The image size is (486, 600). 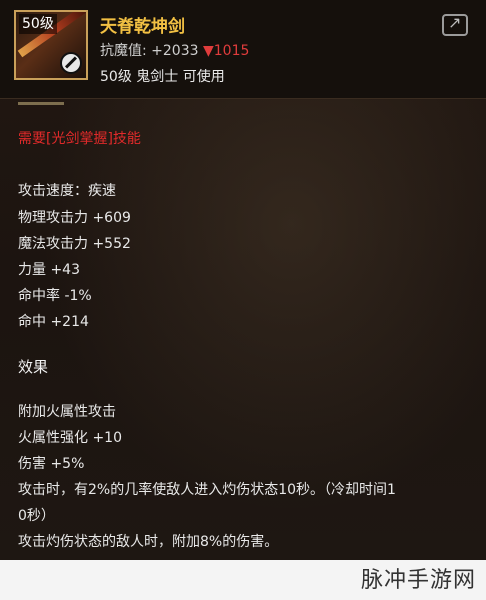 What do you see at coordinates (79, 139) in the screenshot?
I see `skill-requirement: 需要[光剑掌握]技能` at bounding box center [79, 139].